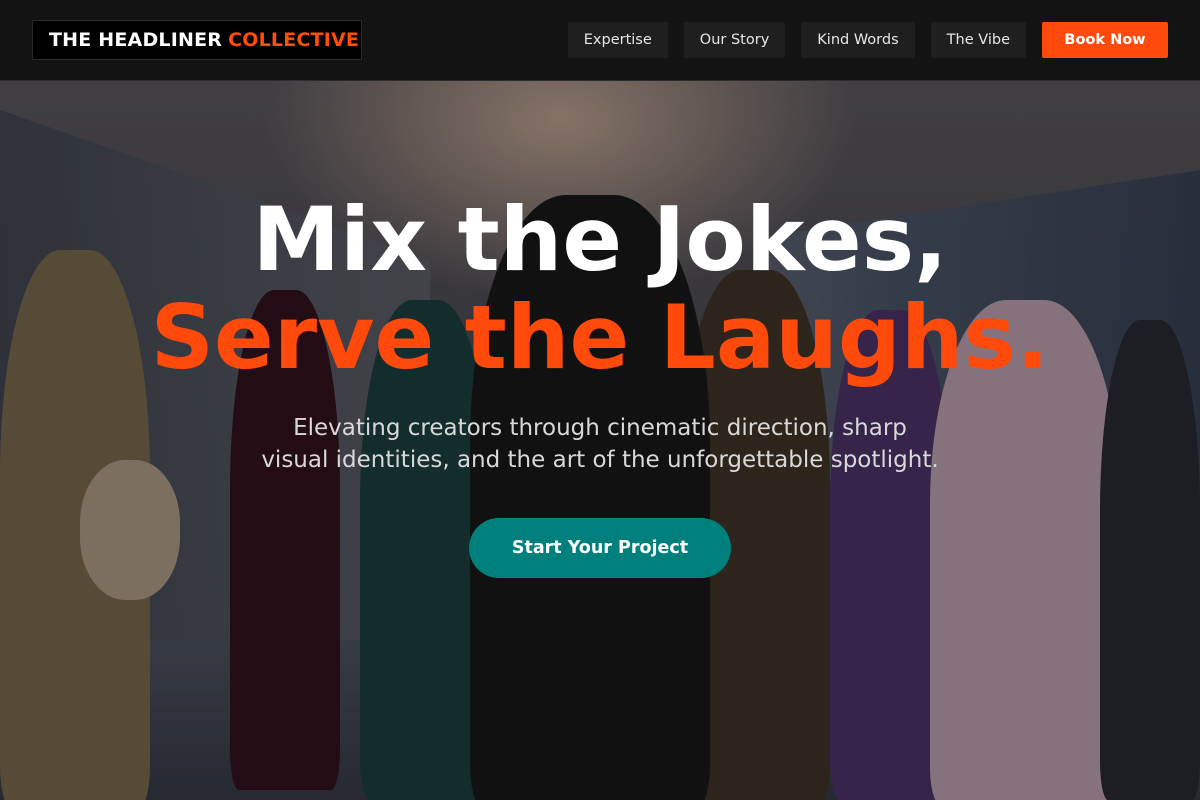 This screenshot has height=800, width=1200. Describe the element at coordinates (600, 337) in the screenshot. I see `hero-headline-line-2: Serve the Laughs.` at that location.